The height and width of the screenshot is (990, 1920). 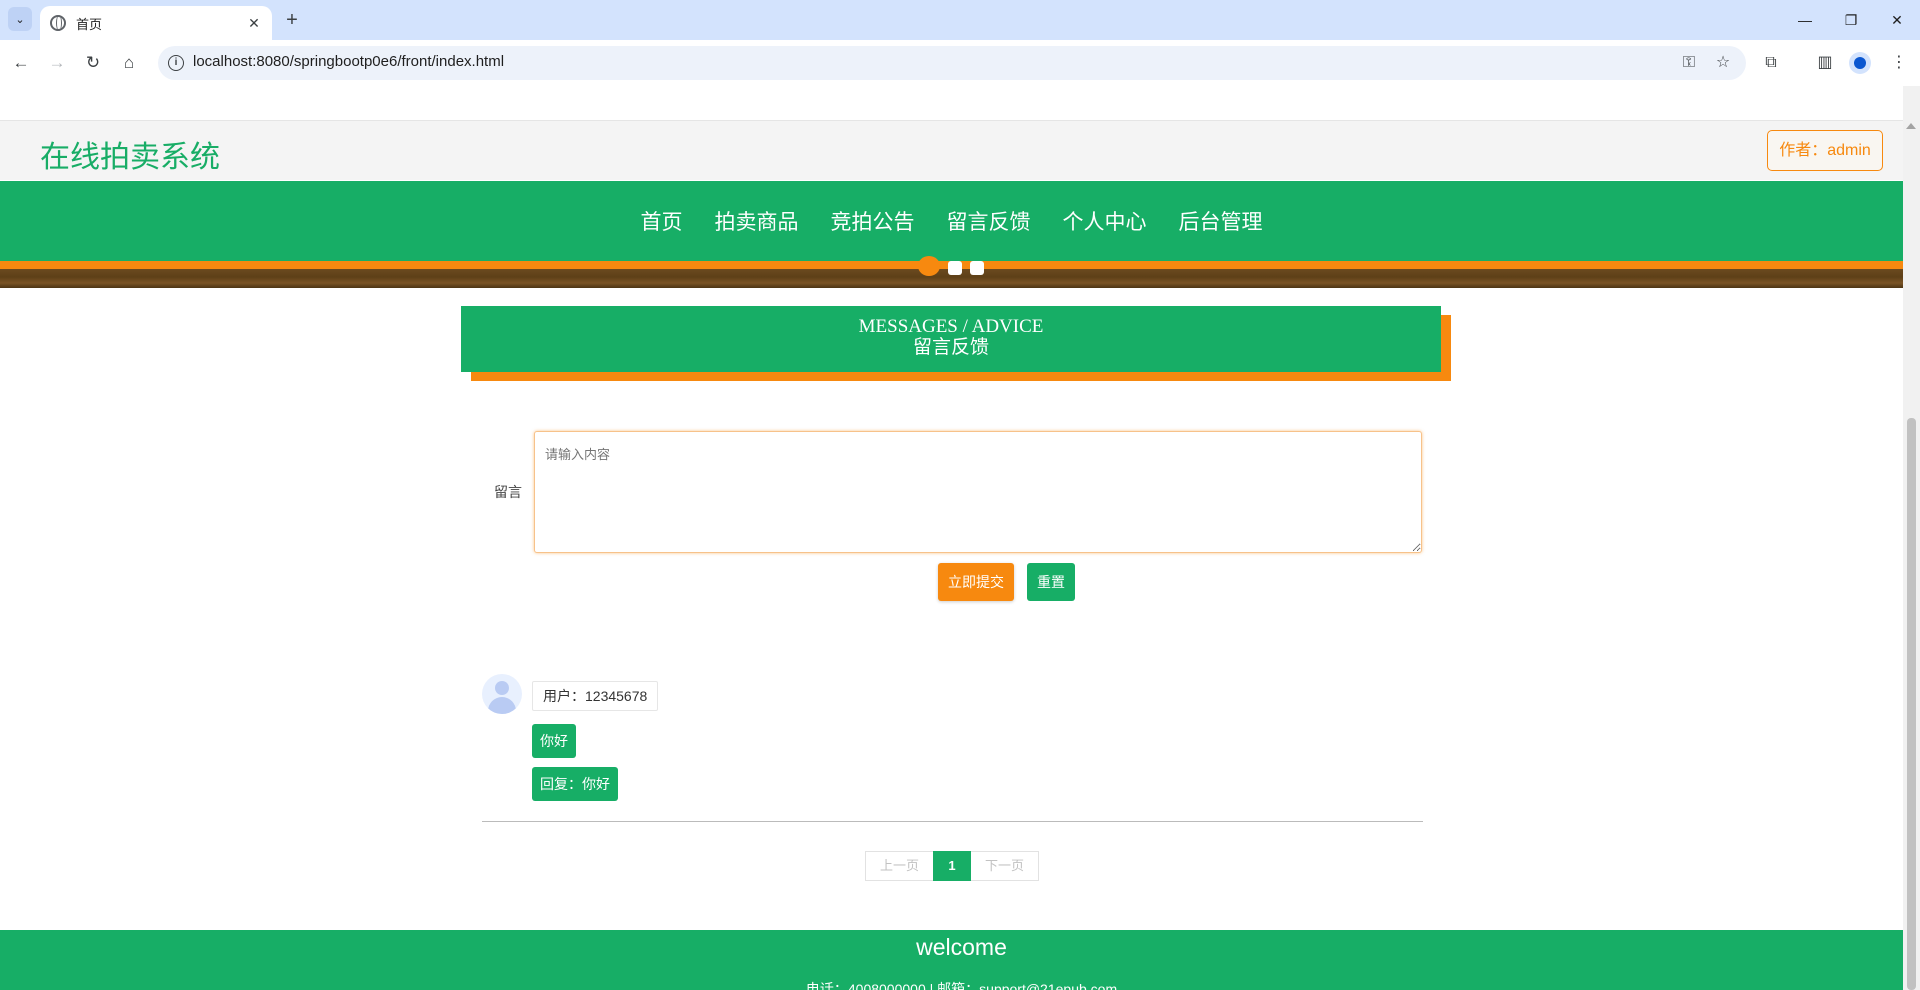 What do you see at coordinates (254, 23) in the screenshot?
I see `close-tab-icon: ✕` at bounding box center [254, 23].